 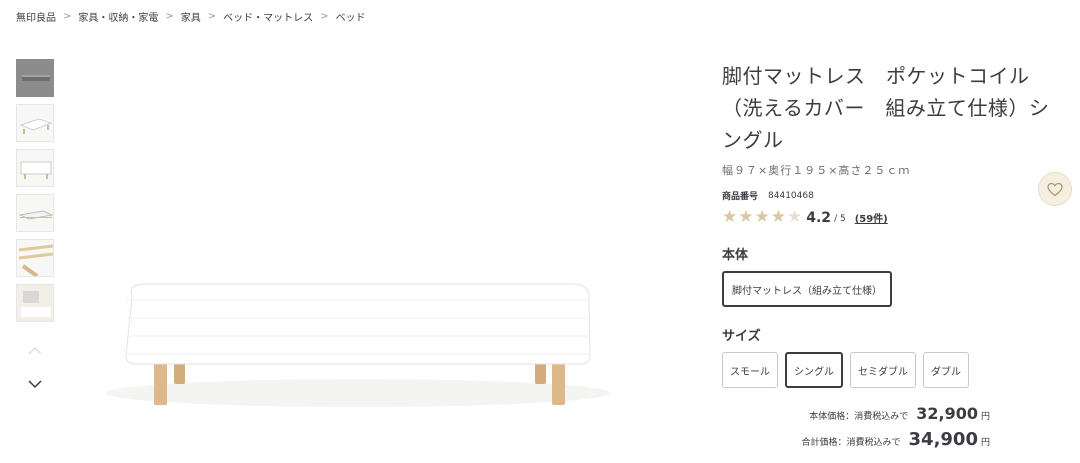 I want to click on chevron-down-icon, so click(x=35, y=384).